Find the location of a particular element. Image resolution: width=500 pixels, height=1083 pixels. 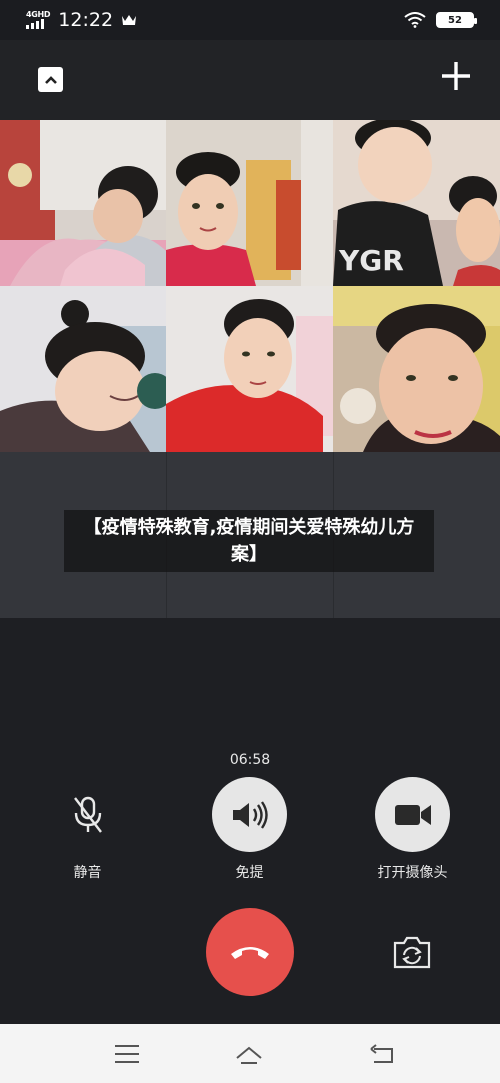

battery-icon: 52 is located at coordinates (456, 20).